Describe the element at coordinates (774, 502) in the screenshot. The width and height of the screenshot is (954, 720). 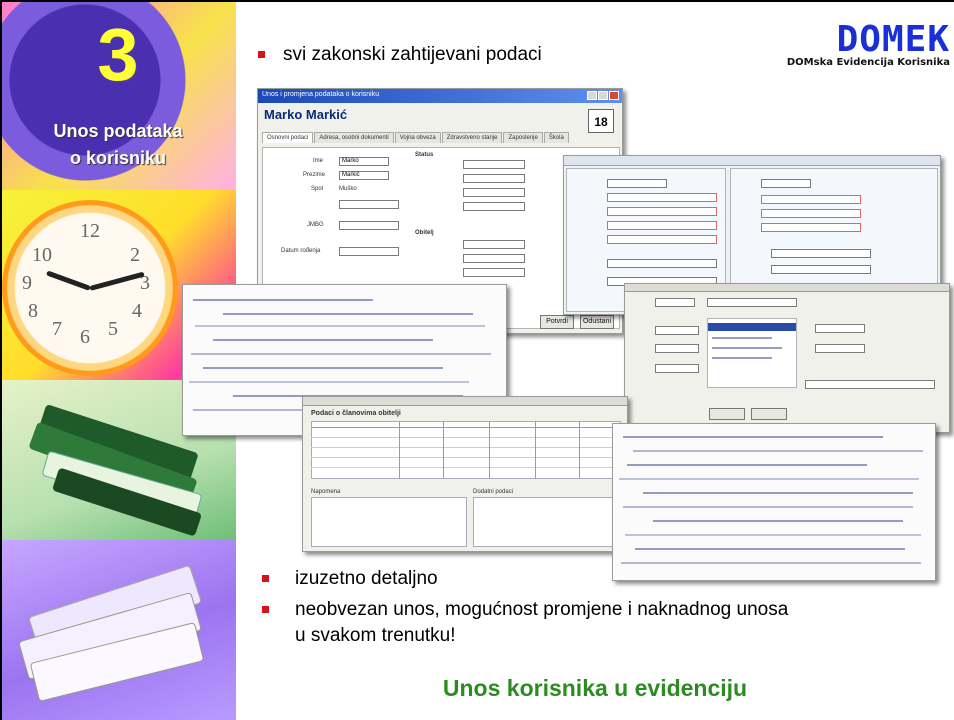
I see `screenshot-blurred-bottom` at that location.